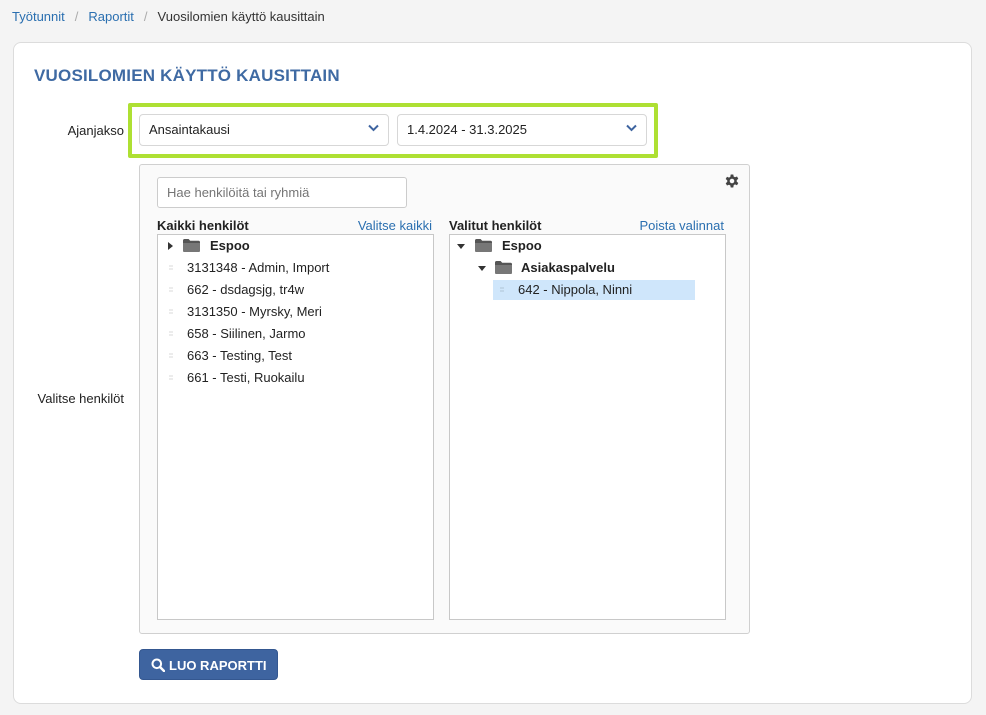 This screenshot has width=986, height=715. What do you see at coordinates (240, 355) in the screenshot?
I see `person-label: 663 - Testing, Test` at bounding box center [240, 355].